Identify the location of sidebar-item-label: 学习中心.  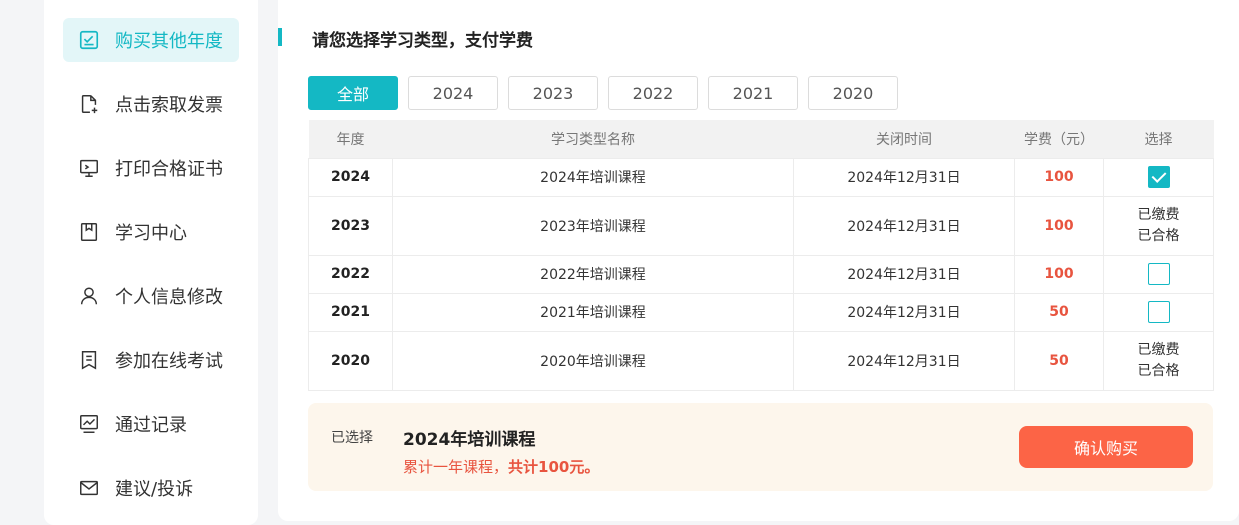
(151, 233).